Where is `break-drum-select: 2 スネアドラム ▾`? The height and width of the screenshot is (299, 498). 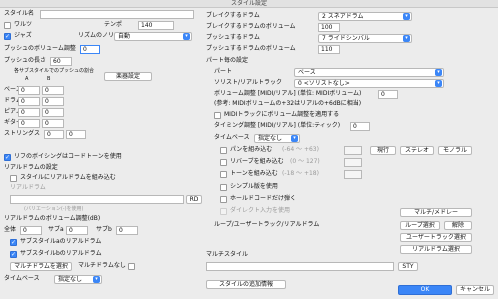
break-drum-select: 2 スネアドラム ▾ is located at coordinates (365, 16).